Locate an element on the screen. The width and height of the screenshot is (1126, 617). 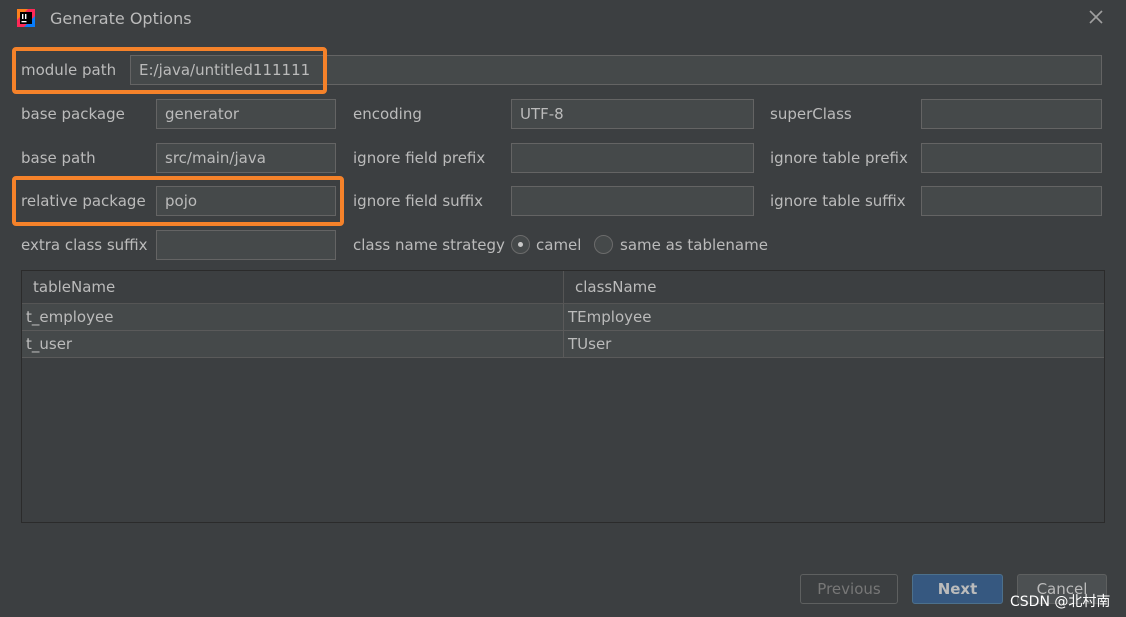
table-cell-tablename: t_user is located at coordinates (293, 344).